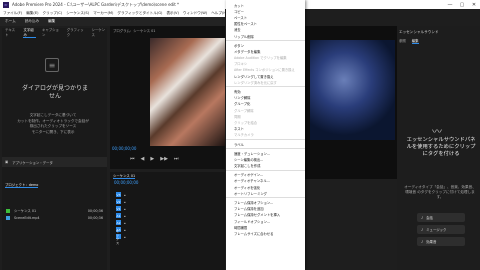 The width and height of the screenshot is (480, 270). I want to click on timeline-track: V2 🔒︎, so click(167, 201).